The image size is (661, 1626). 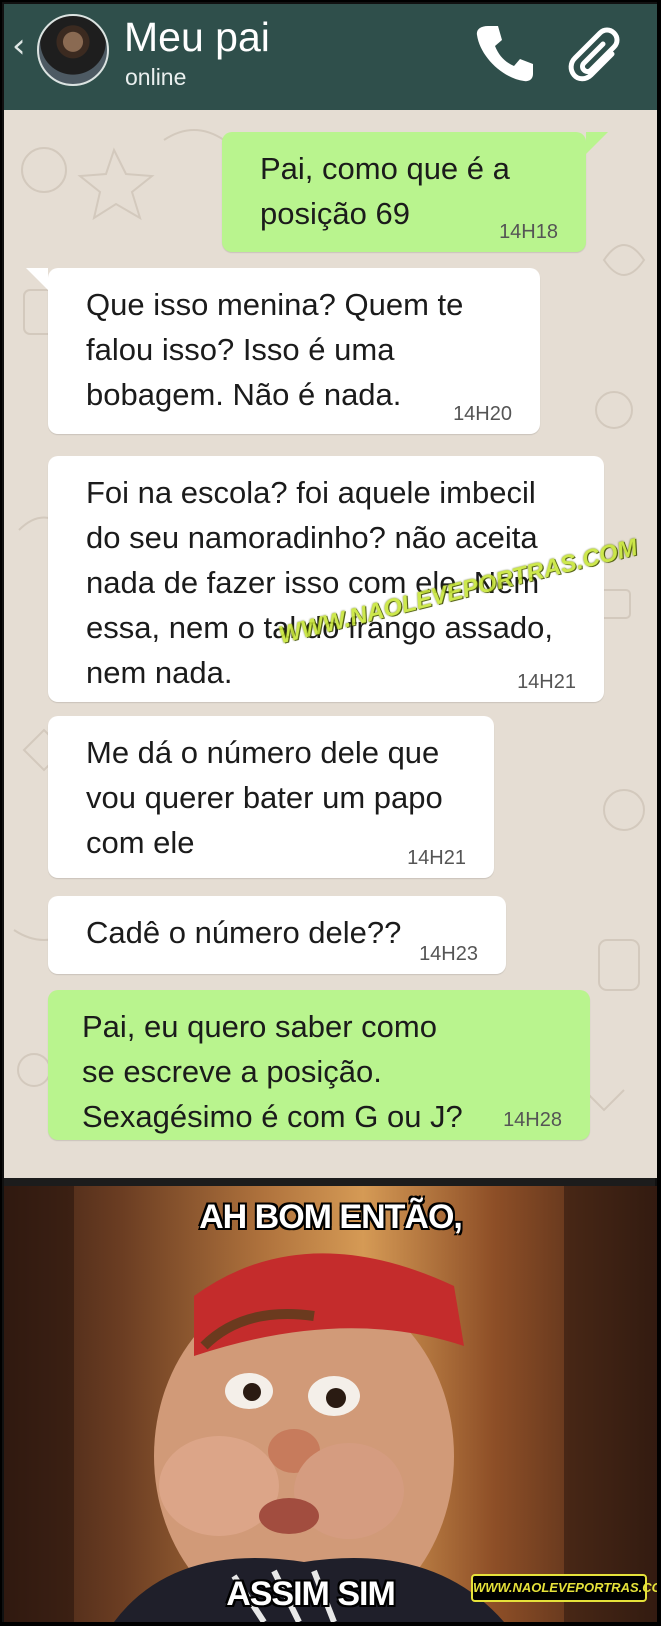 What do you see at coordinates (331, 1217) in the screenshot?
I see `meme-caption-top: AH BOM ENTÃO,` at bounding box center [331, 1217].